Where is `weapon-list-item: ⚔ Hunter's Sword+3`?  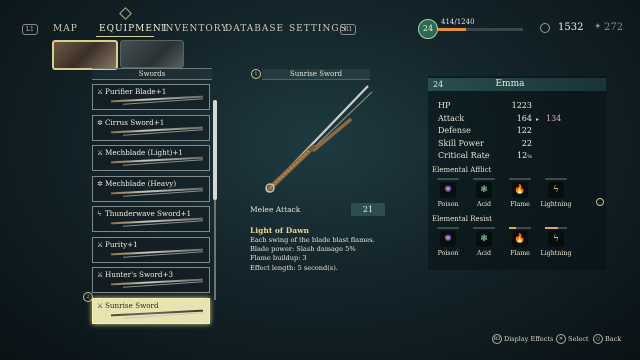 weapon-list-item: ⚔ Hunter's Sword+3 is located at coordinates (151, 280).